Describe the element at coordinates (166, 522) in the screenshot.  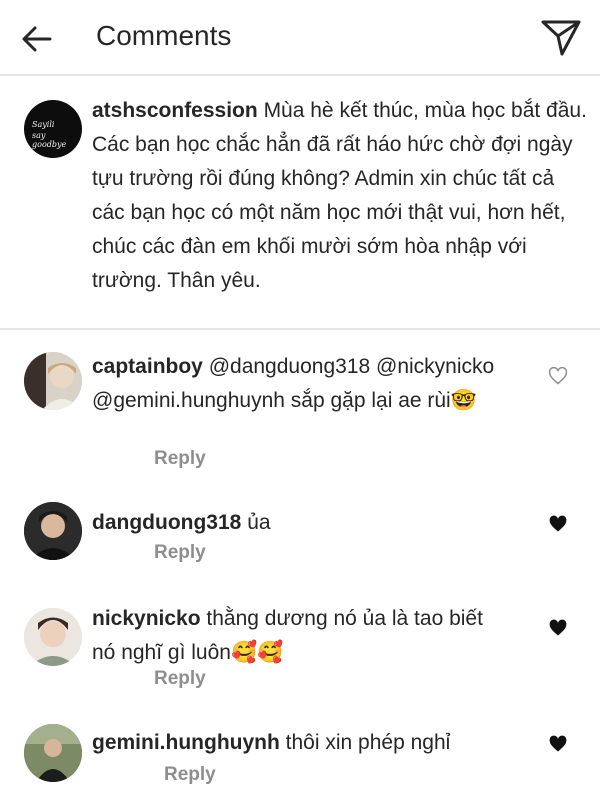
I see `comment-username: dangduong318` at that location.